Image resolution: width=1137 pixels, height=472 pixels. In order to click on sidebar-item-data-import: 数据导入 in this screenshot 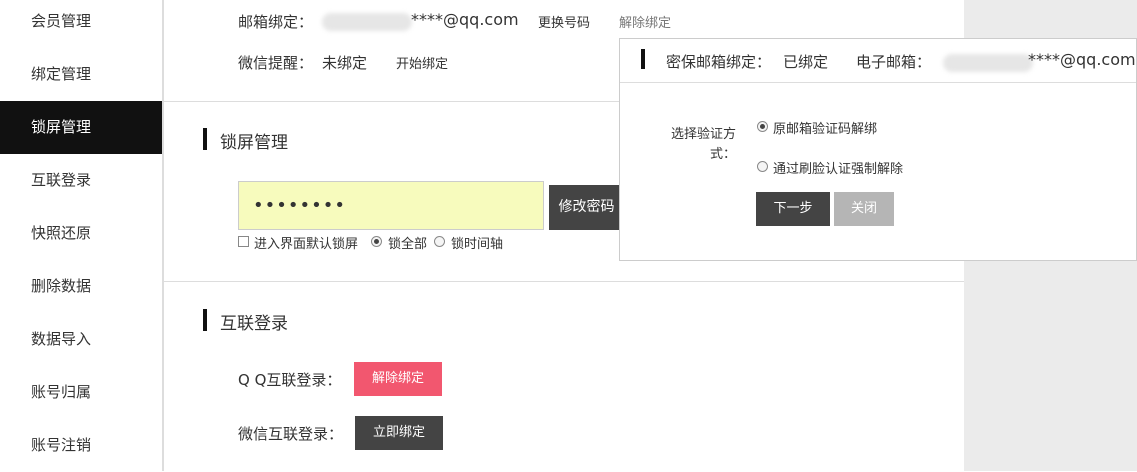, I will do `click(81, 339)`.